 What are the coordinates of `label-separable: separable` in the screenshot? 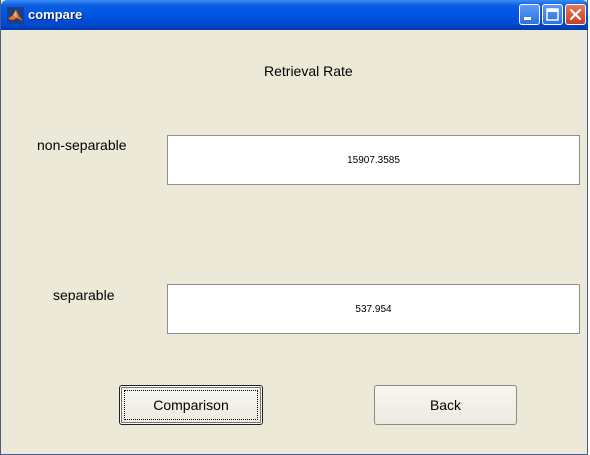 It's located at (84, 295).